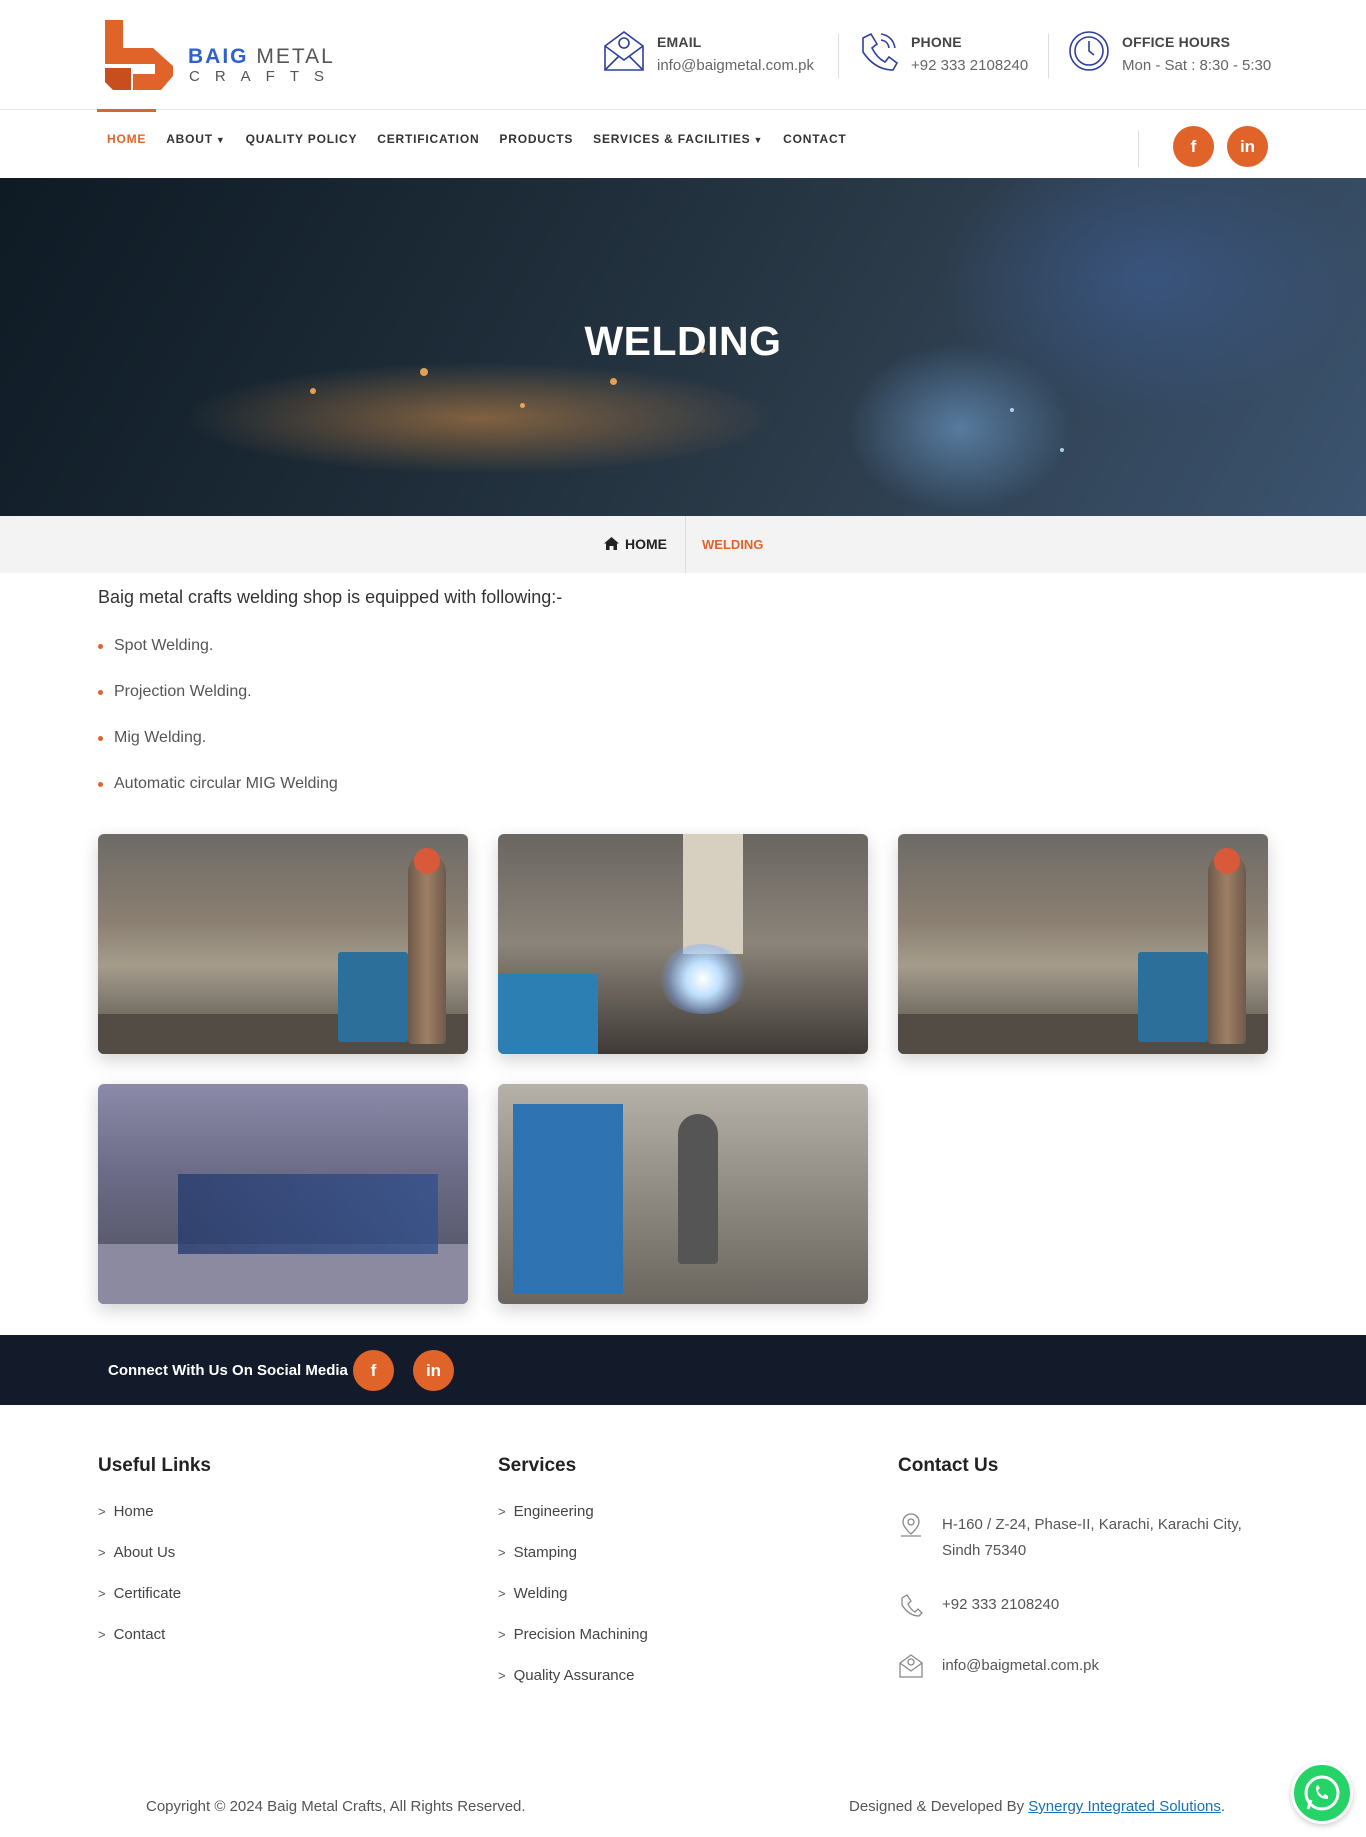 This screenshot has height=1837, width=1366. I want to click on header-email: EMAIL info@baigmetal.com.pk, so click(707, 55).